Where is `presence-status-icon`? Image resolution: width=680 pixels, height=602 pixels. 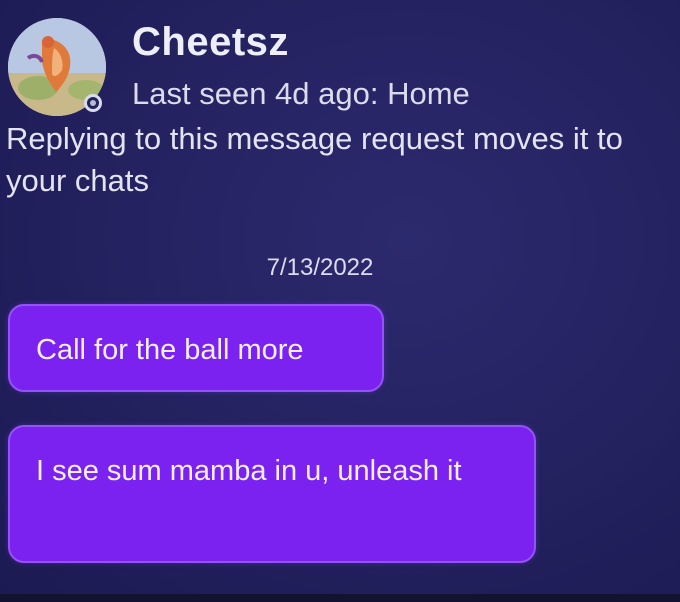 presence-status-icon is located at coordinates (93, 103).